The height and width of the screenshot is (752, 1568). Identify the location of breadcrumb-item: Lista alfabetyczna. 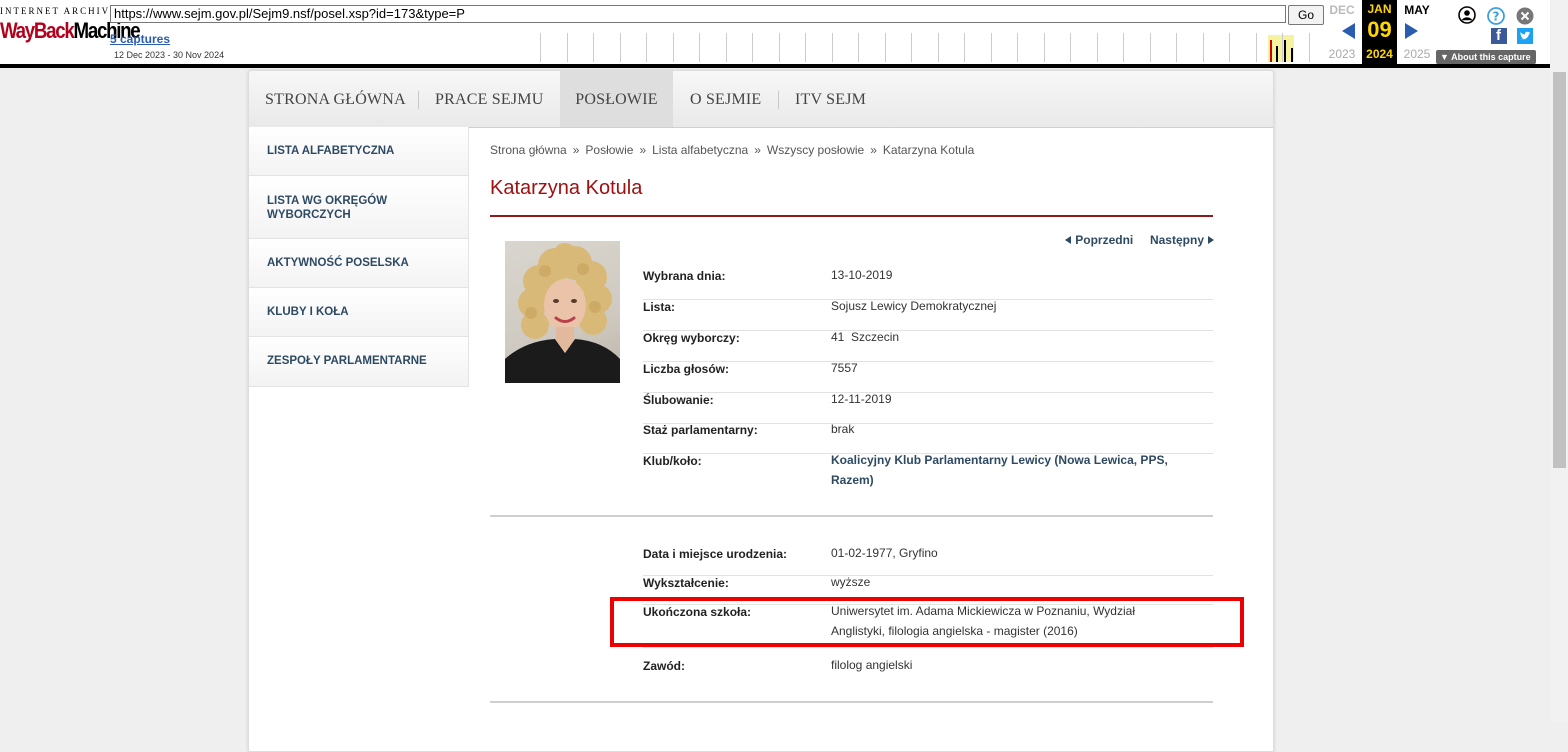
(700, 150).